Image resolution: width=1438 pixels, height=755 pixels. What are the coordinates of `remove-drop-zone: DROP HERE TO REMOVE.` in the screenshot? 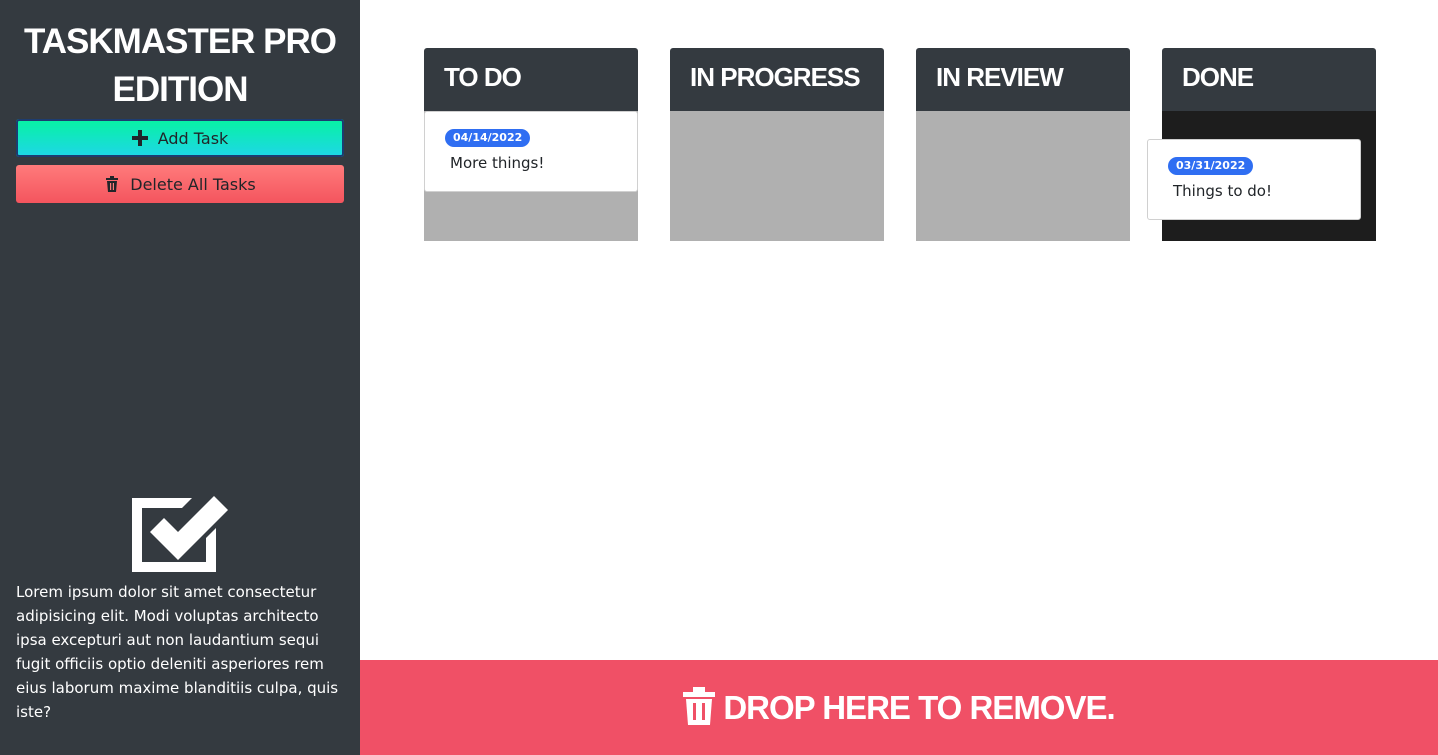 It's located at (899, 707).